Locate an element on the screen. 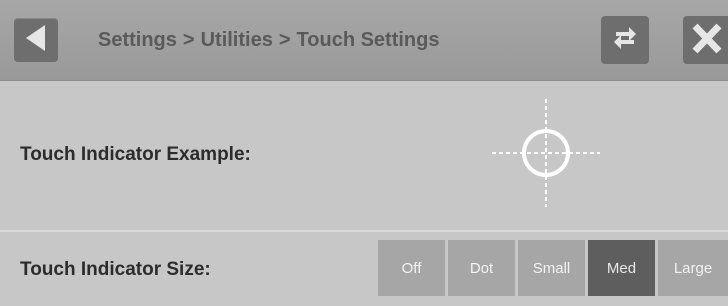  swap-button is located at coordinates (625, 40).